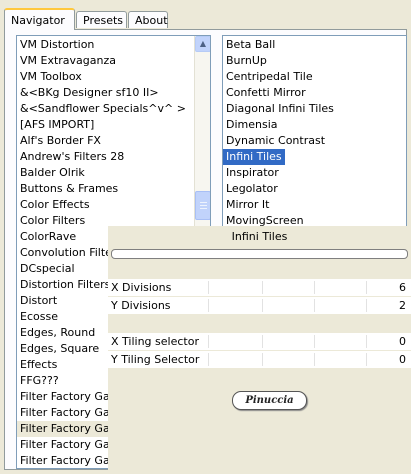 The height and width of the screenshot is (474, 411). What do you see at coordinates (259, 236) in the screenshot?
I see `settings-title: Infini Tiles` at bounding box center [259, 236].